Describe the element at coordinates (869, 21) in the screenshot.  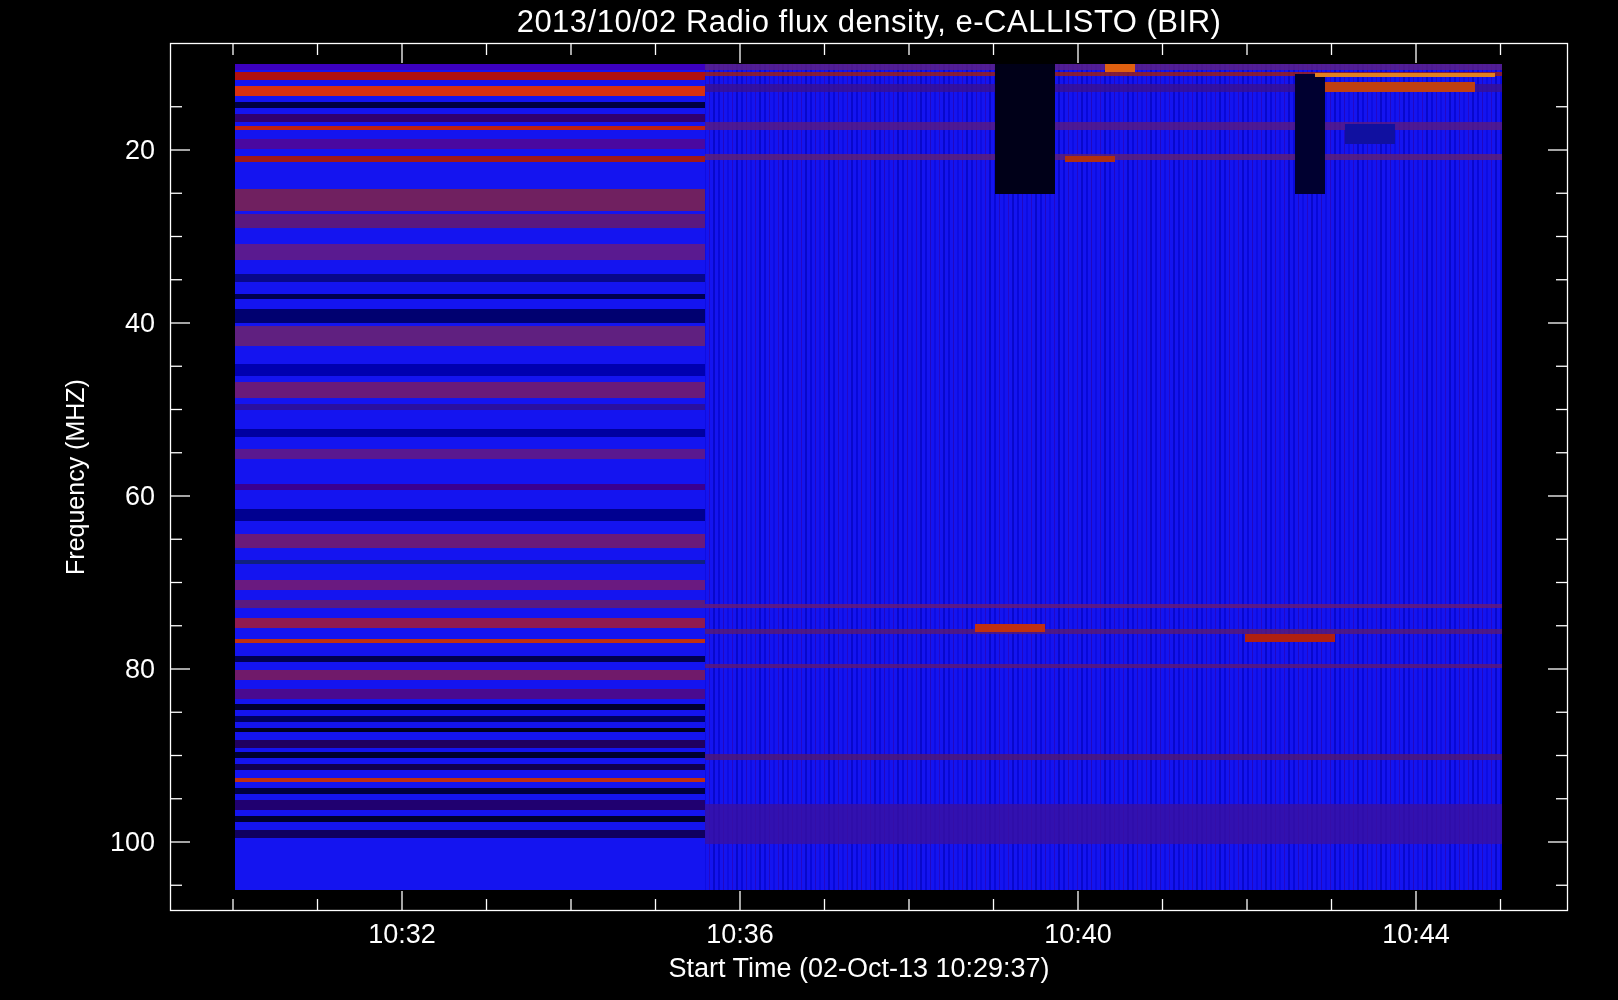
I see `chart-title: 2013/10/02 Radio flux density, e-CALLISTO (BIR)` at that location.